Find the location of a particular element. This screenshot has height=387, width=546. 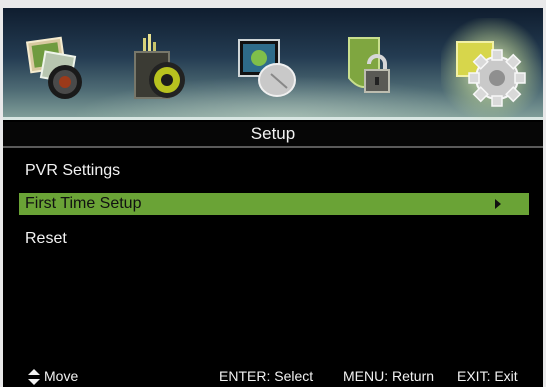

sound-icon is located at coordinates (161, 69).